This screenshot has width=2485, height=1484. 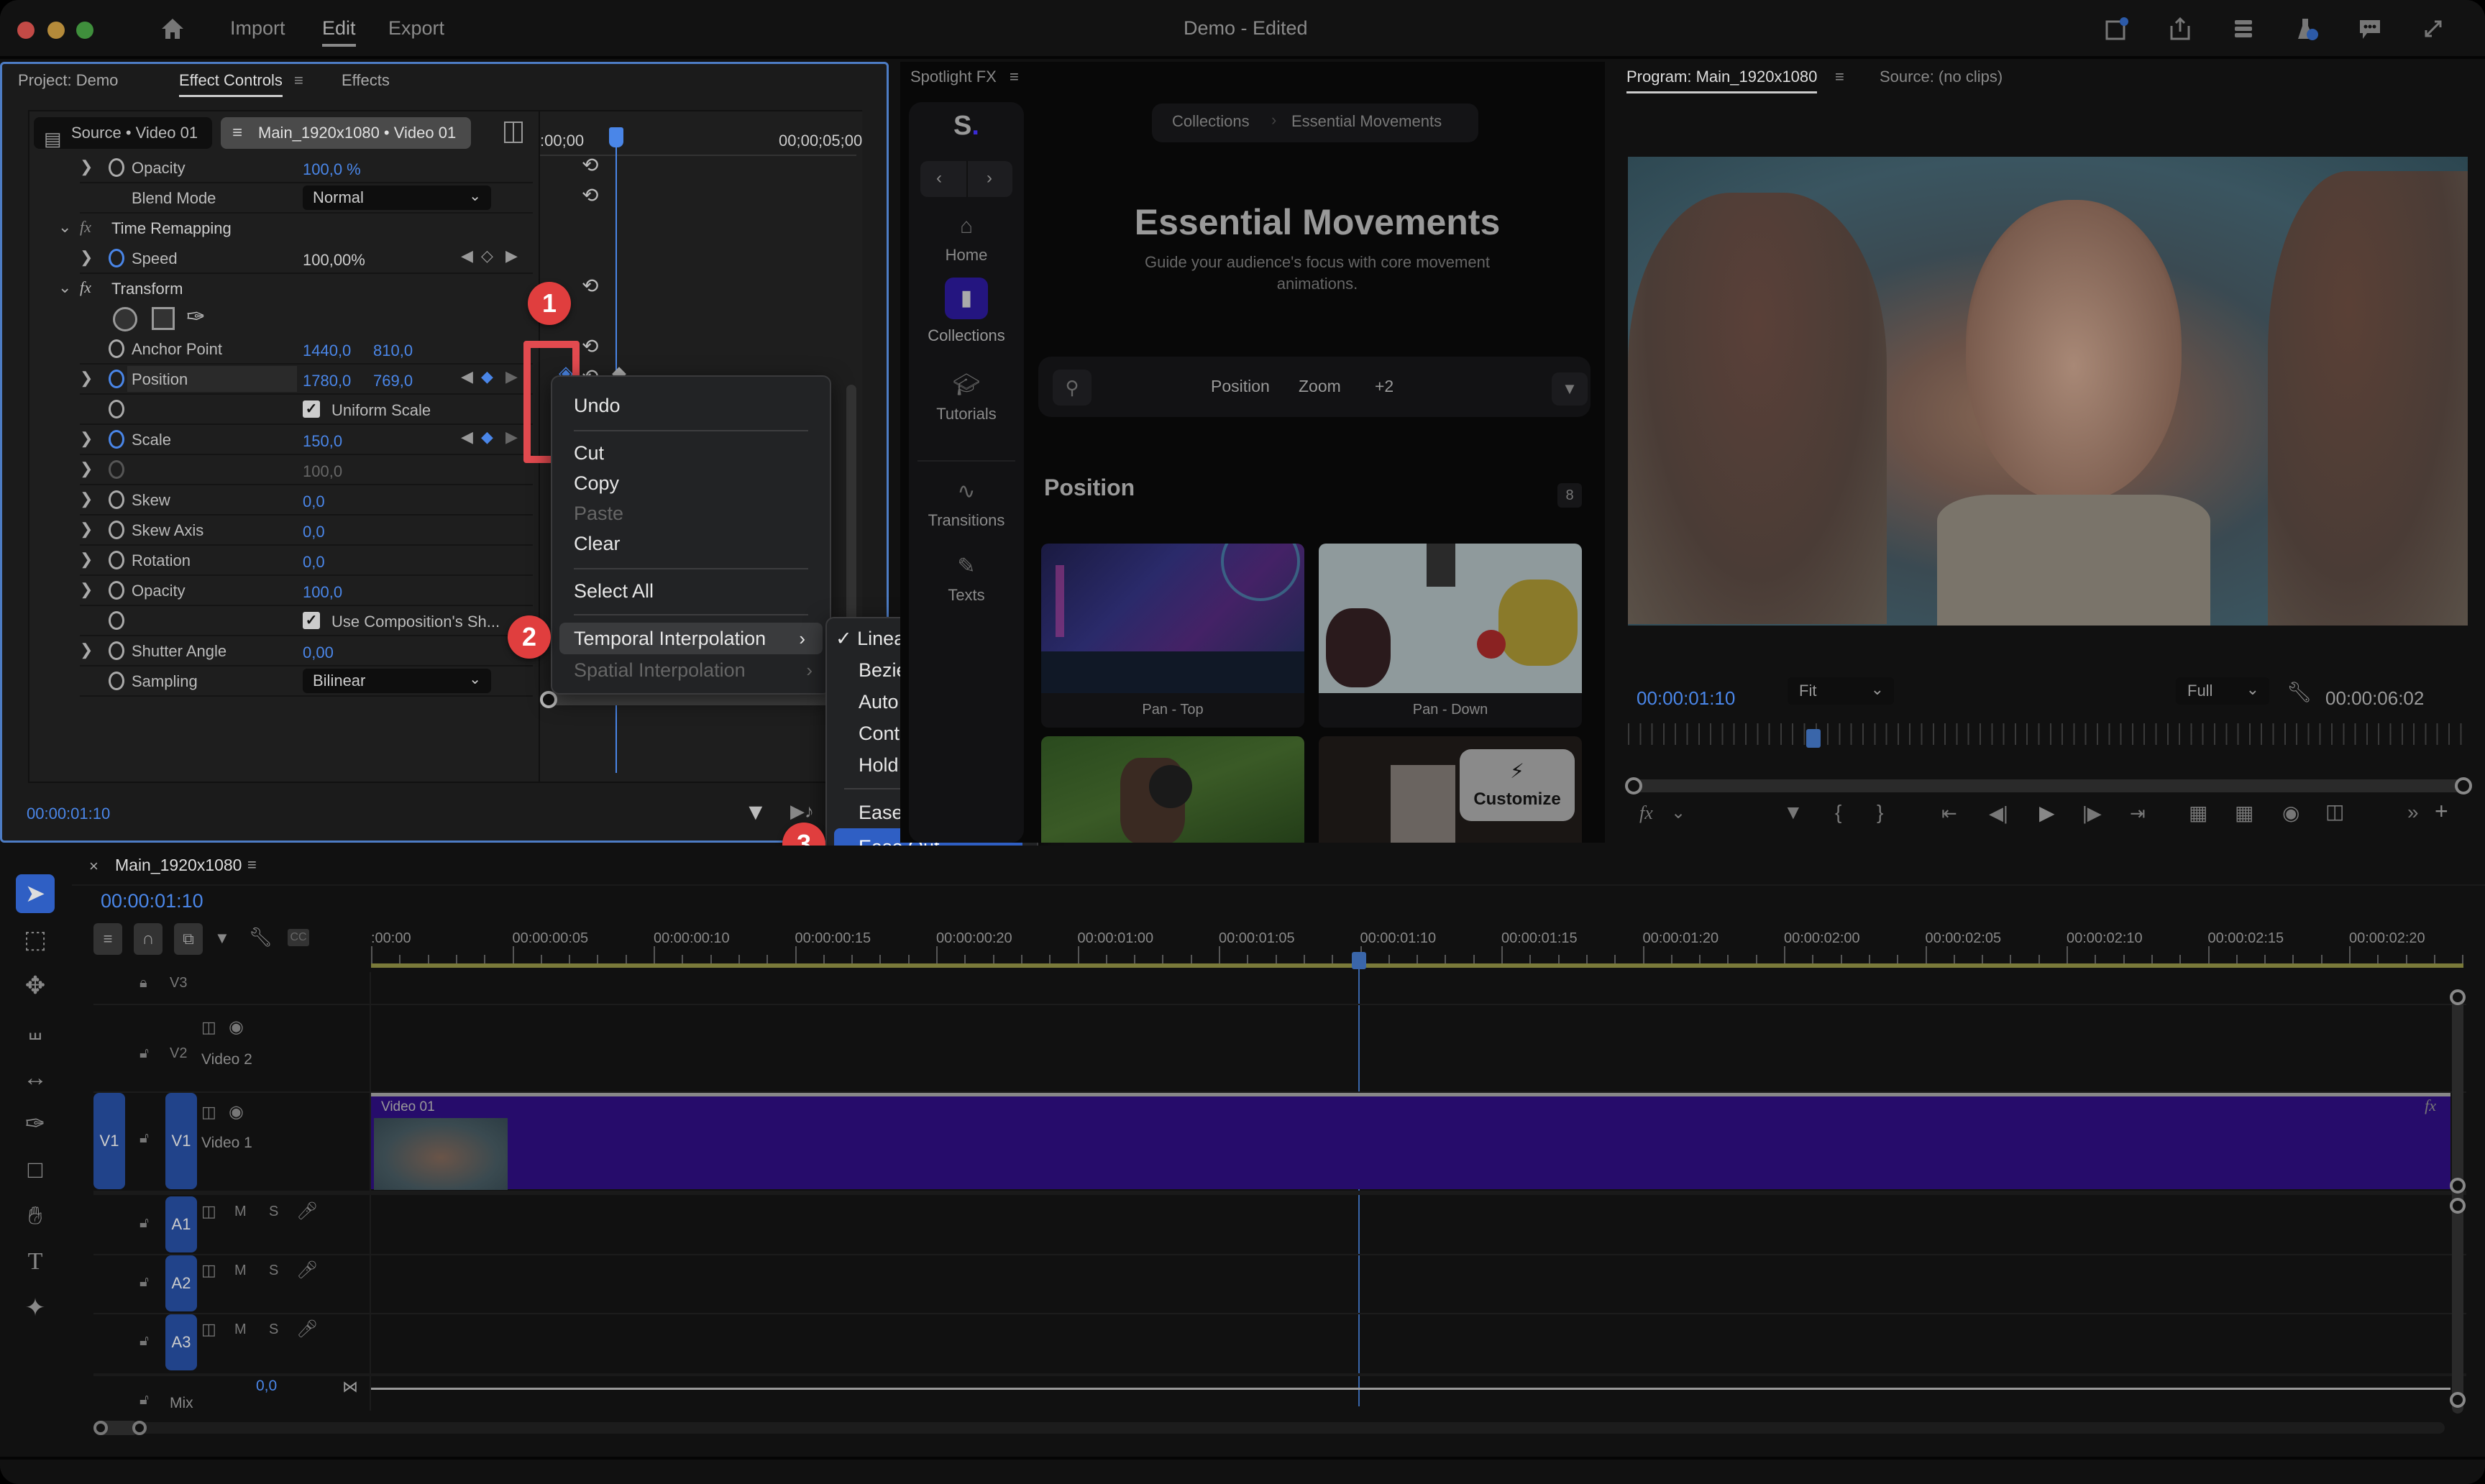 What do you see at coordinates (350, 1387) in the screenshot?
I see `mix-pan-icon: ⋈` at bounding box center [350, 1387].